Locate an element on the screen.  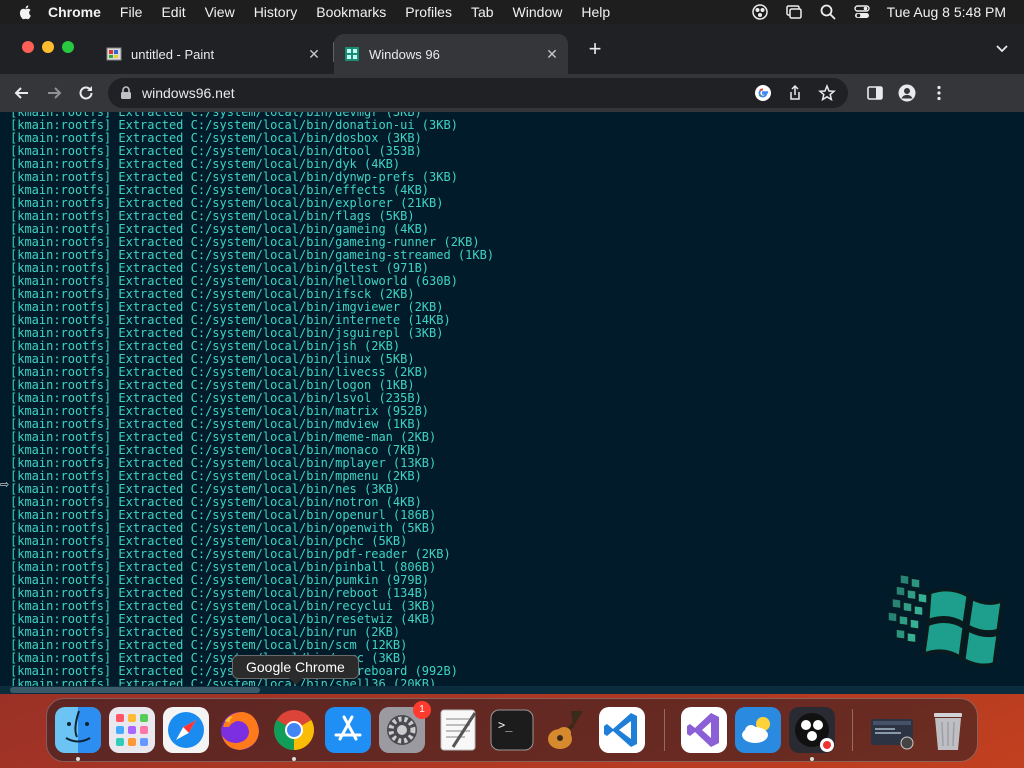
new-tab-button: + is located at coordinates (595, 48).